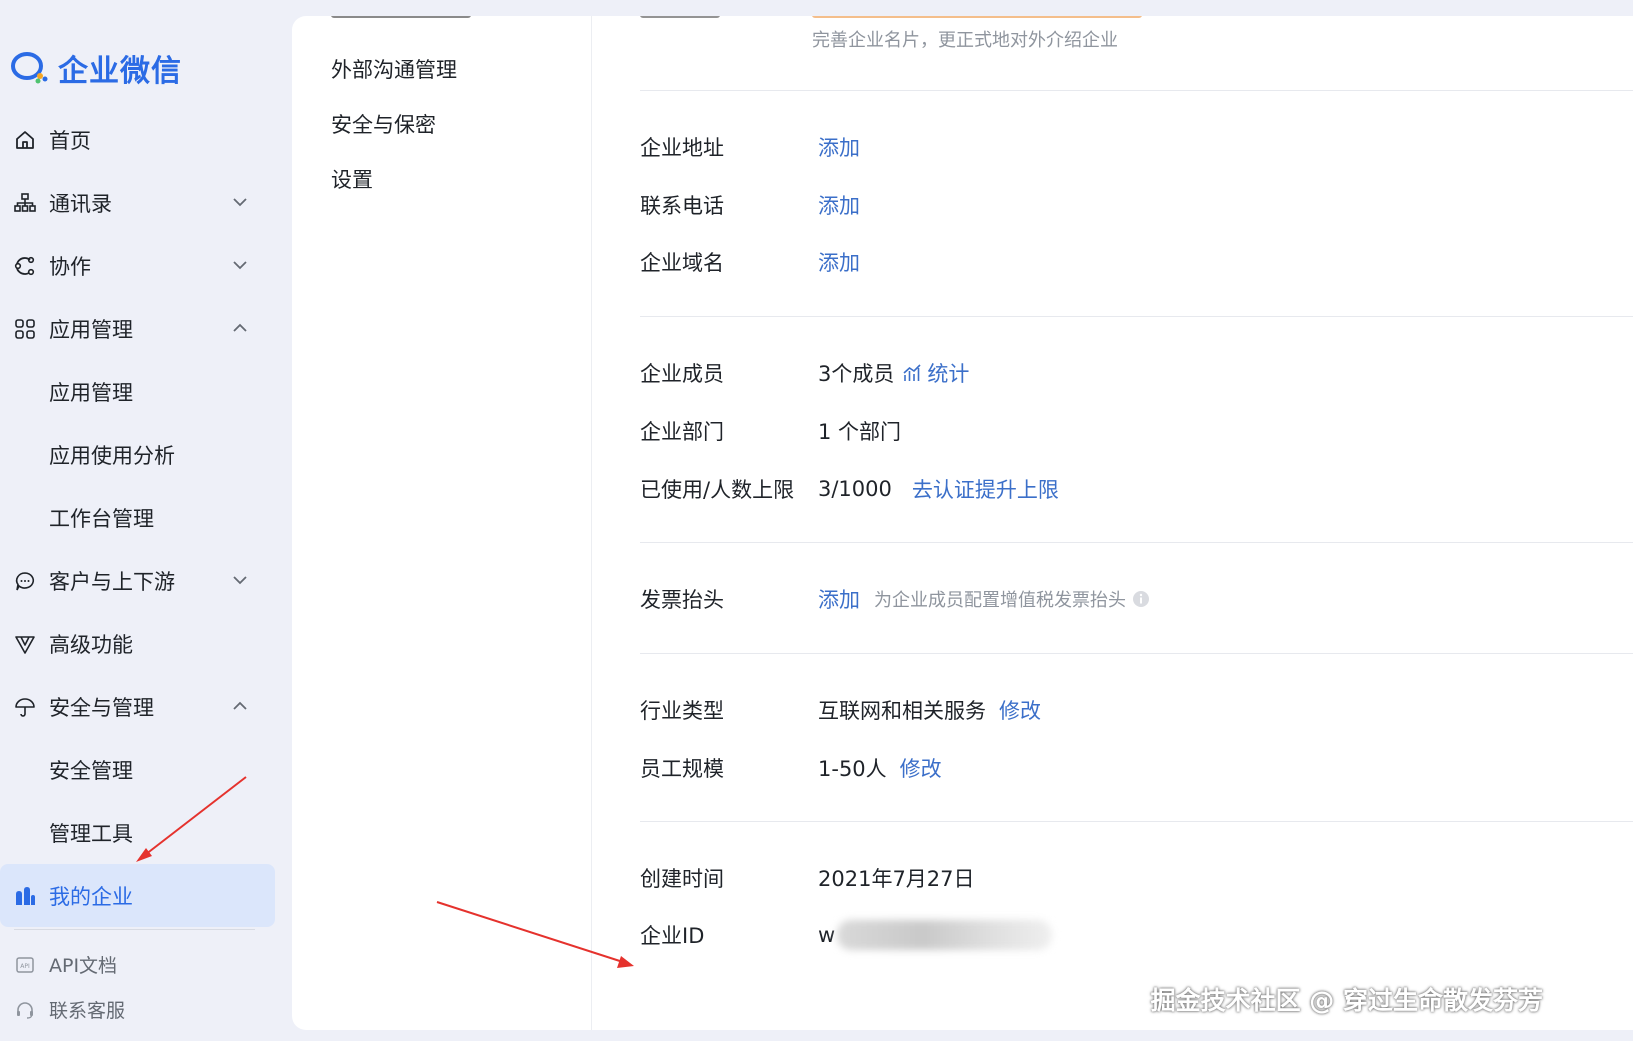 This screenshot has width=1633, height=1041. I want to click on org-chart-icon, so click(25, 203).